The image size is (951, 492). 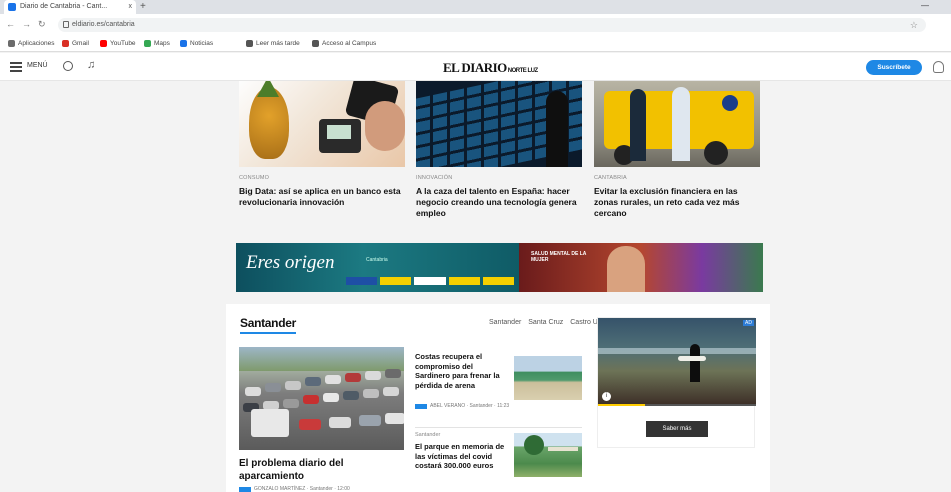 What do you see at coordinates (322, 124) in the screenshot?
I see `article-image-payment` at bounding box center [322, 124].